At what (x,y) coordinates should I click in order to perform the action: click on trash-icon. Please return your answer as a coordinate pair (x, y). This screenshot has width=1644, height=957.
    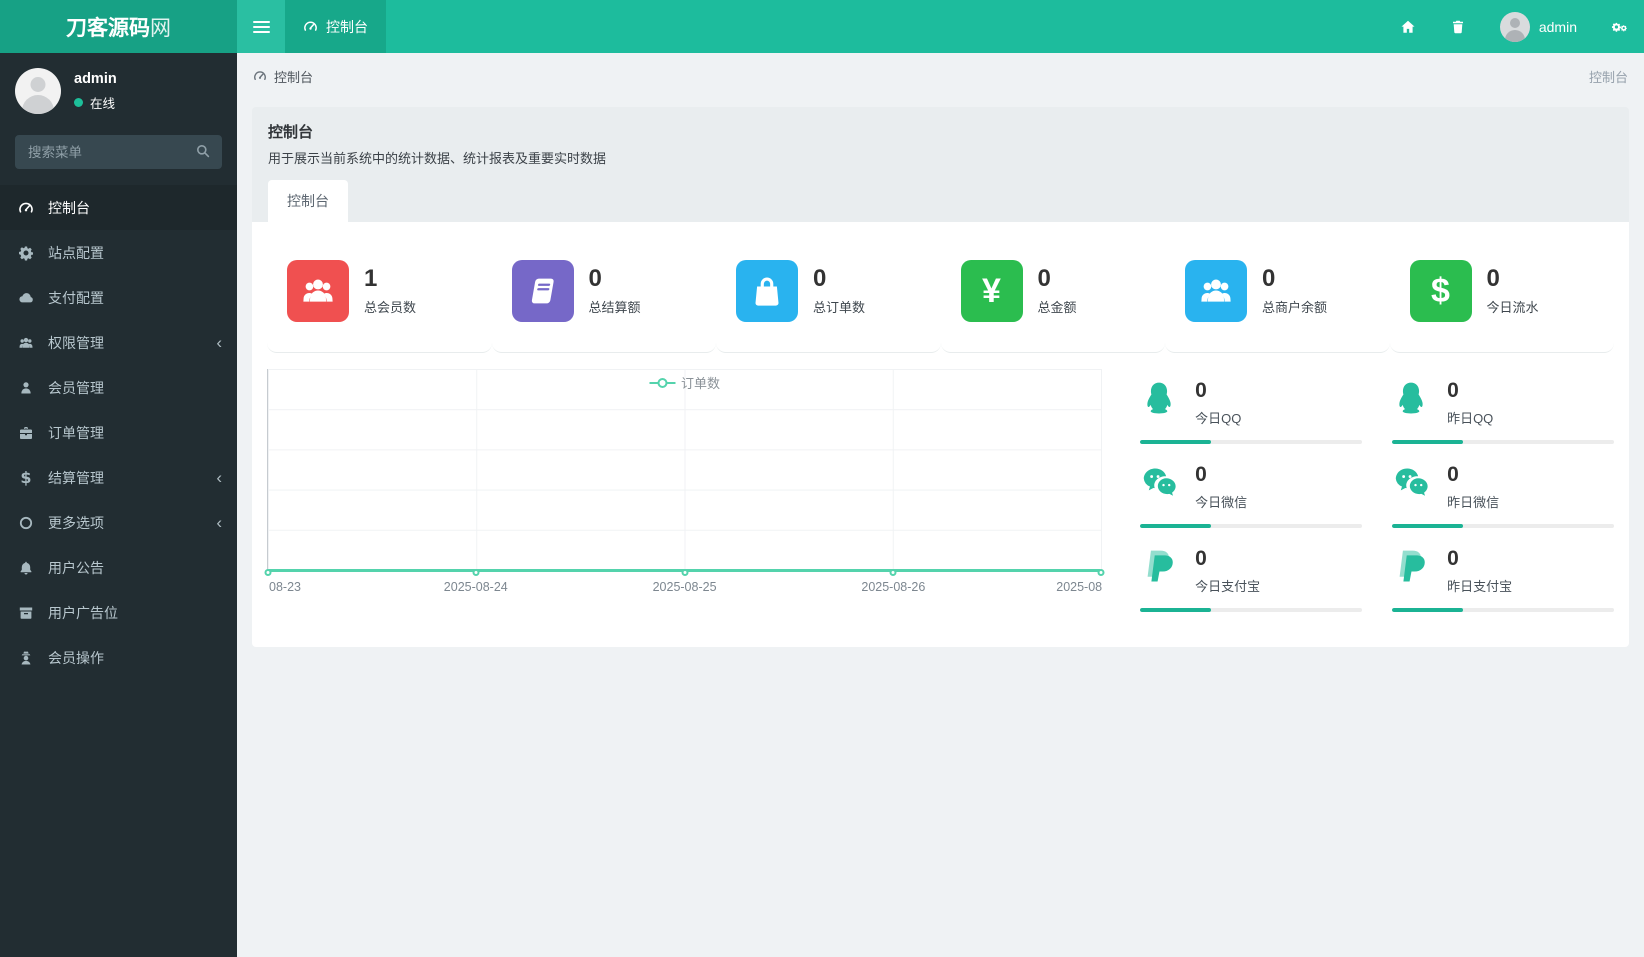
    Looking at the image, I should click on (1457, 26).